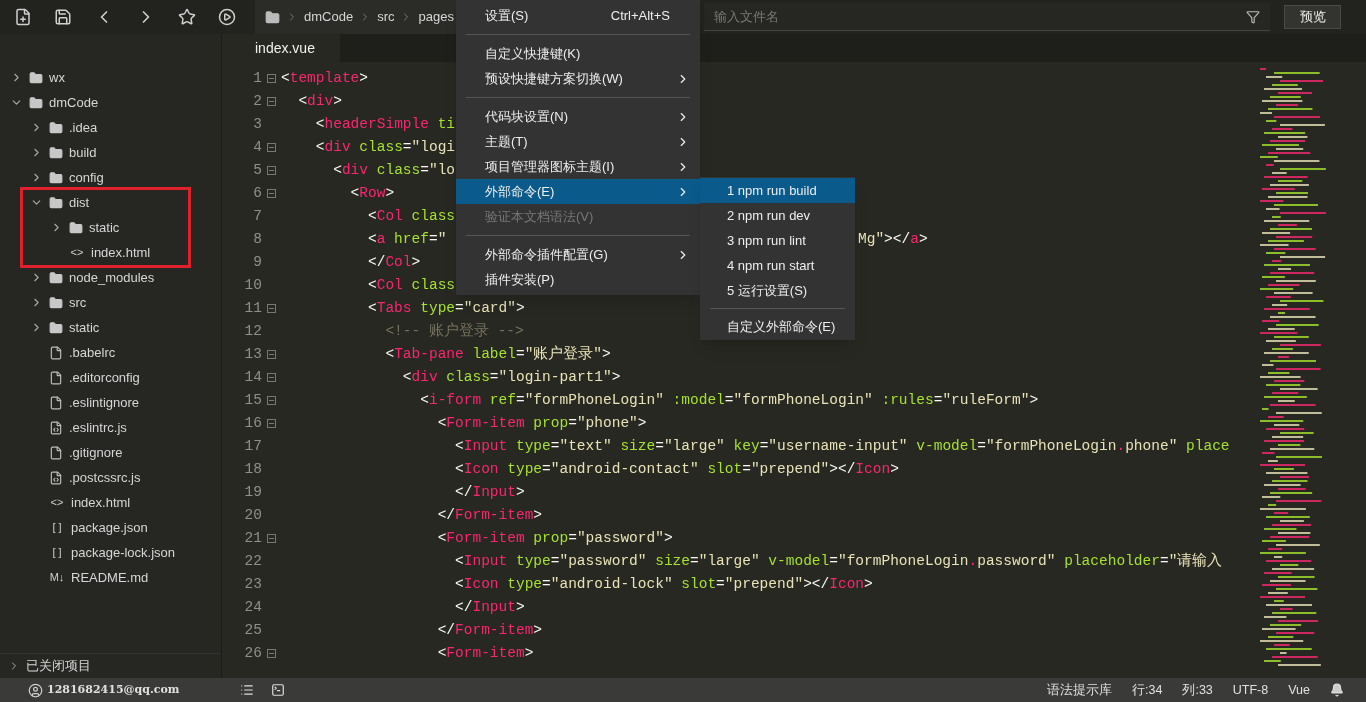  What do you see at coordinates (578, 254) in the screenshot?
I see `menu-item: 外部命令插件配置(G)` at bounding box center [578, 254].